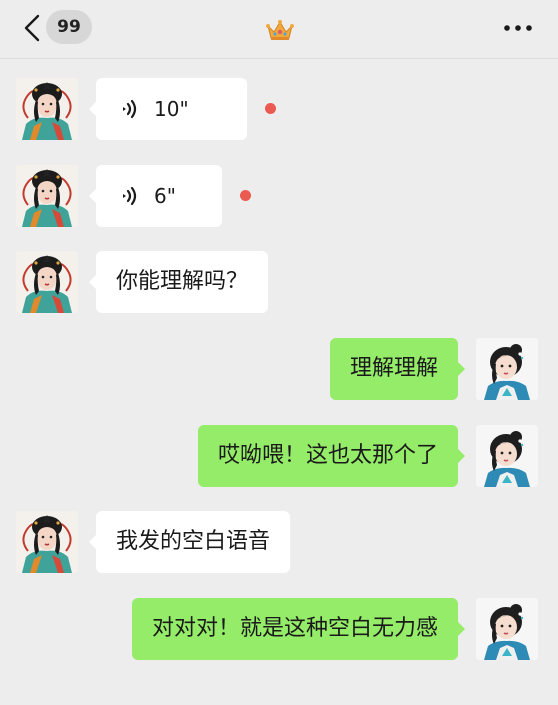 This screenshot has width=558, height=705. Describe the element at coordinates (298, 629) in the screenshot. I see `text-message-bubble: 对对对！就是这种空白无力感` at that location.